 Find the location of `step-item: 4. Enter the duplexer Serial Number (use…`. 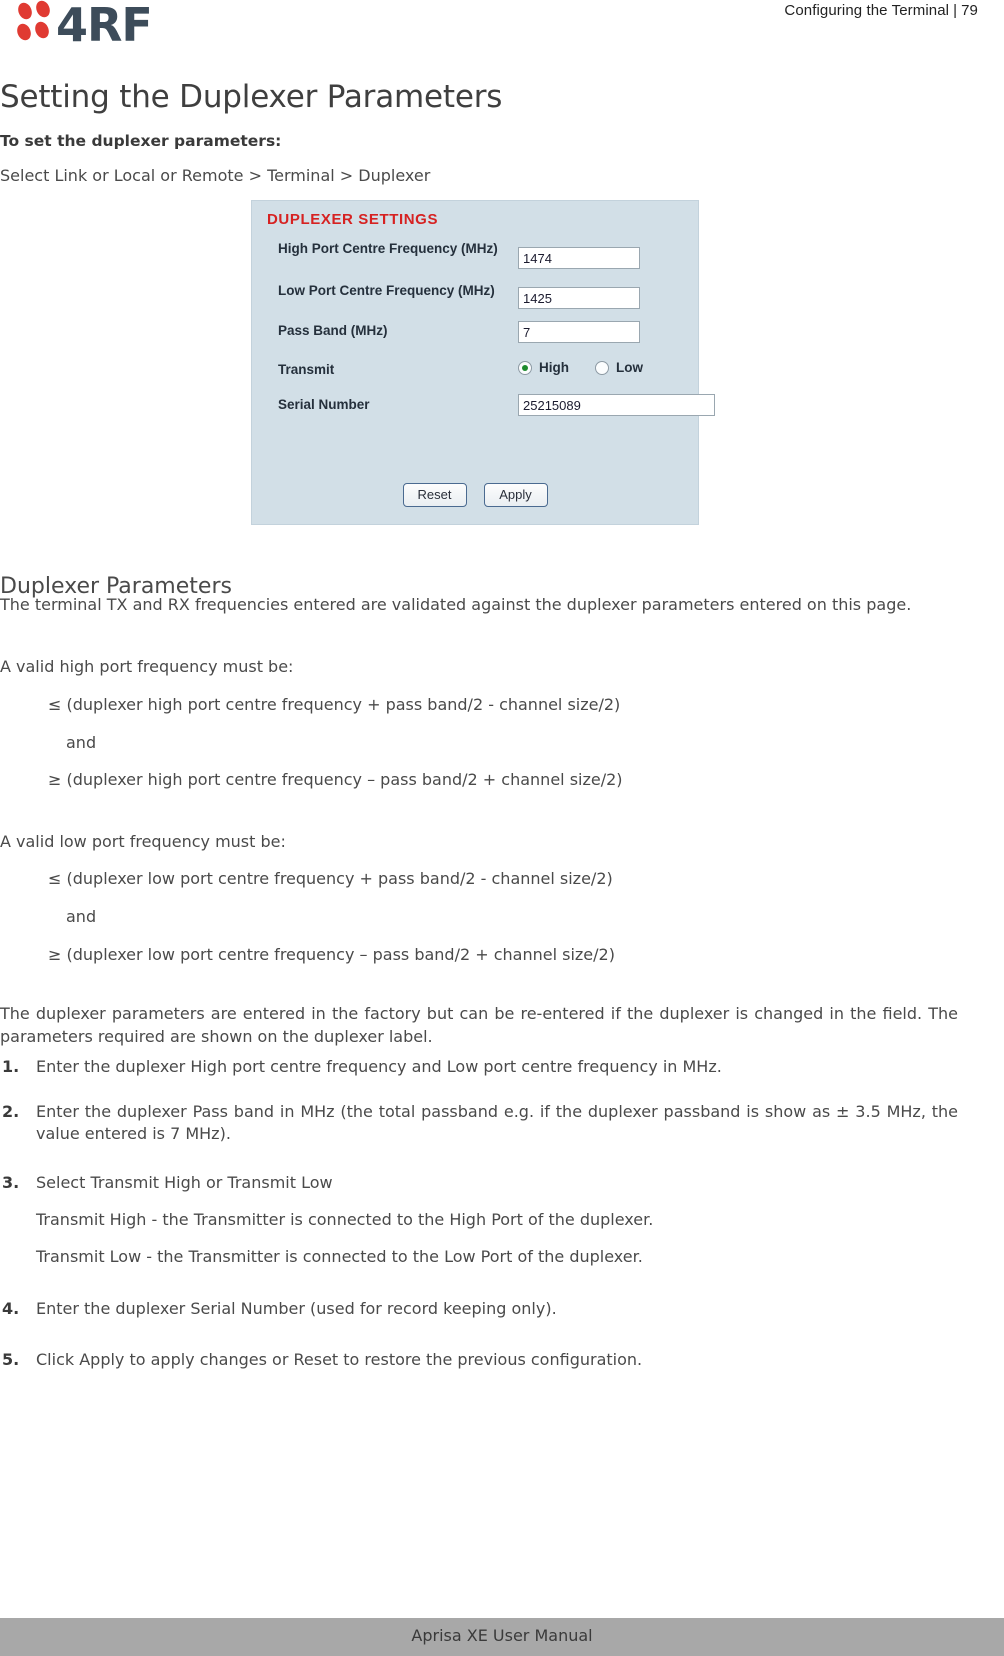

step-item: 4. Enter the duplexer Serial Number (use… is located at coordinates (479, 1309).